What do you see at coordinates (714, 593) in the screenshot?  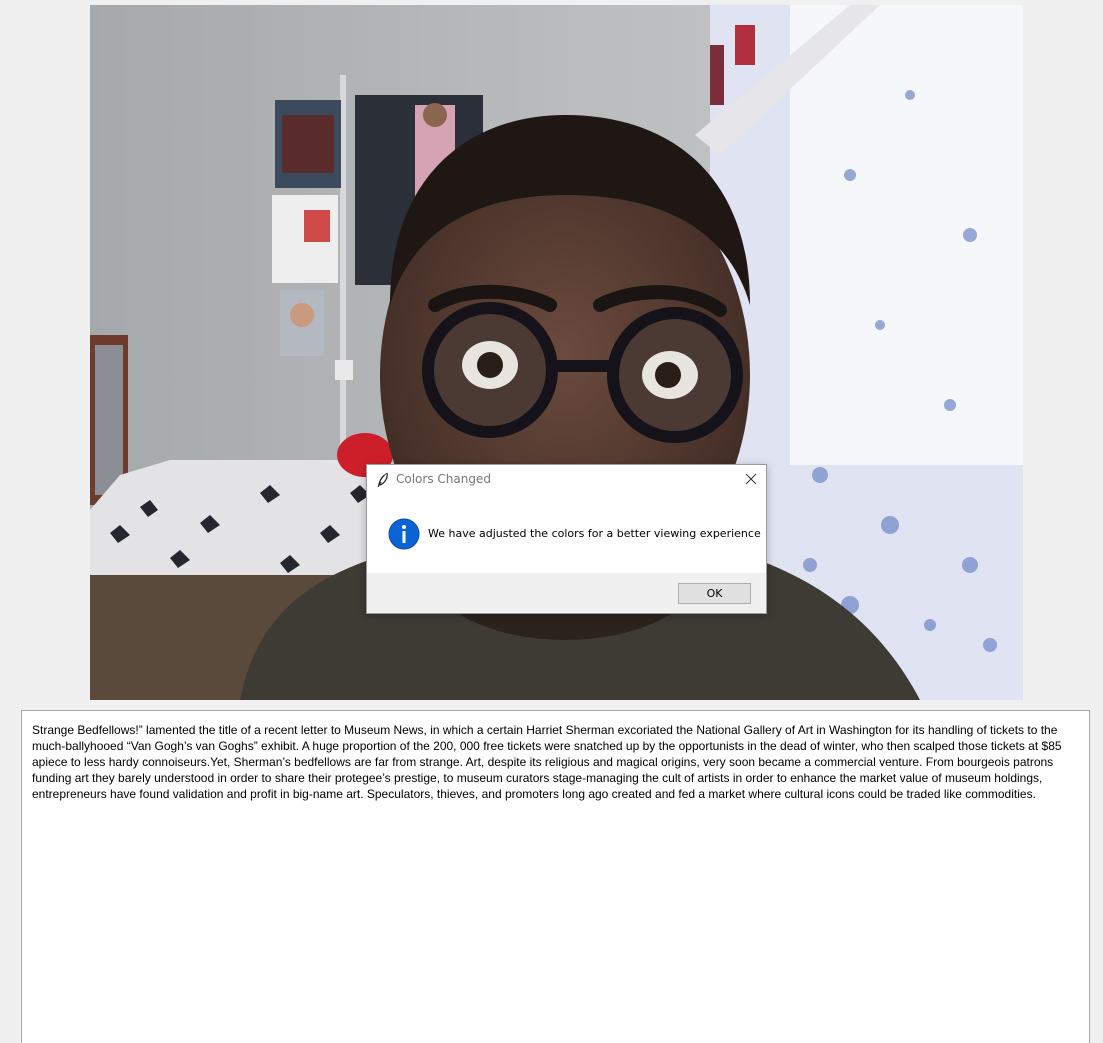 I see `ok-button: OK` at bounding box center [714, 593].